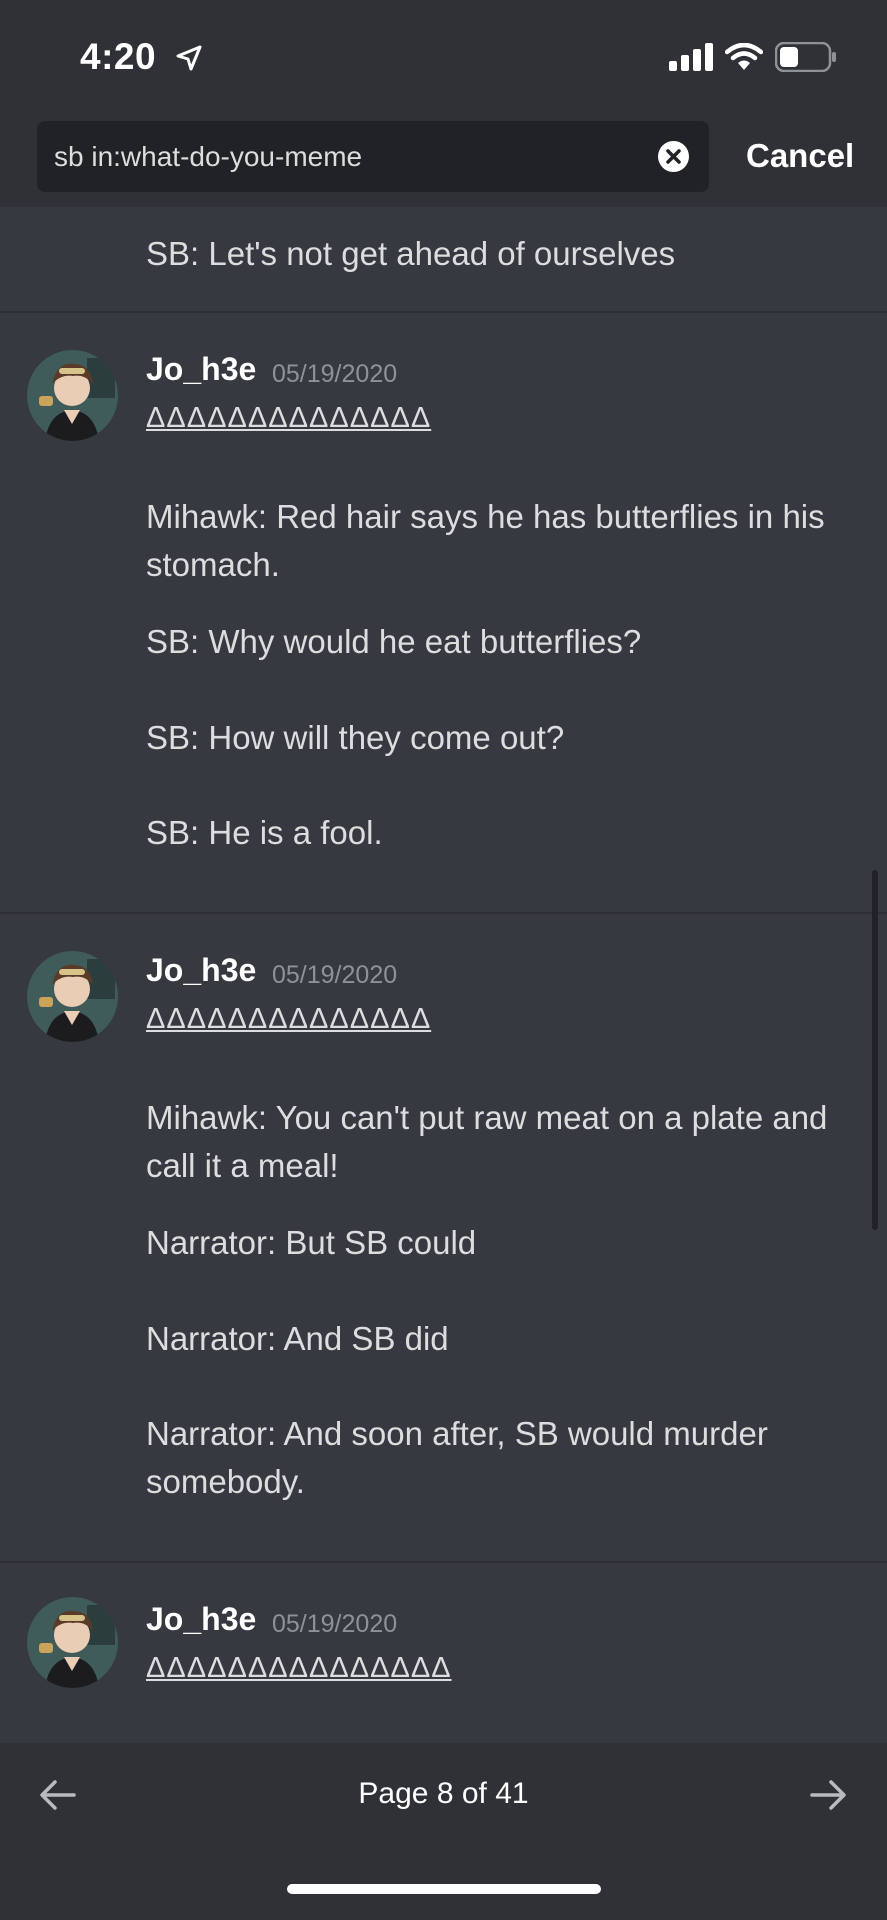  Describe the element at coordinates (118, 56) in the screenshot. I see `status-time: 4:20` at that location.